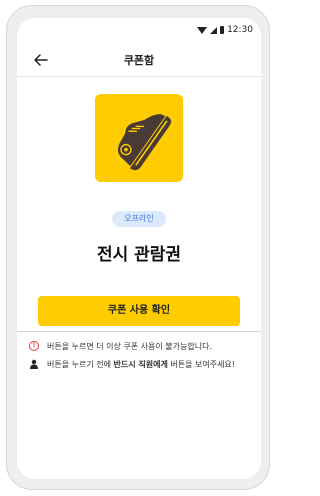 The height and width of the screenshot is (496, 320). What do you see at coordinates (144, 142) in the screenshot?
I see `sneaker-icon` at bounding box center [144, 142].